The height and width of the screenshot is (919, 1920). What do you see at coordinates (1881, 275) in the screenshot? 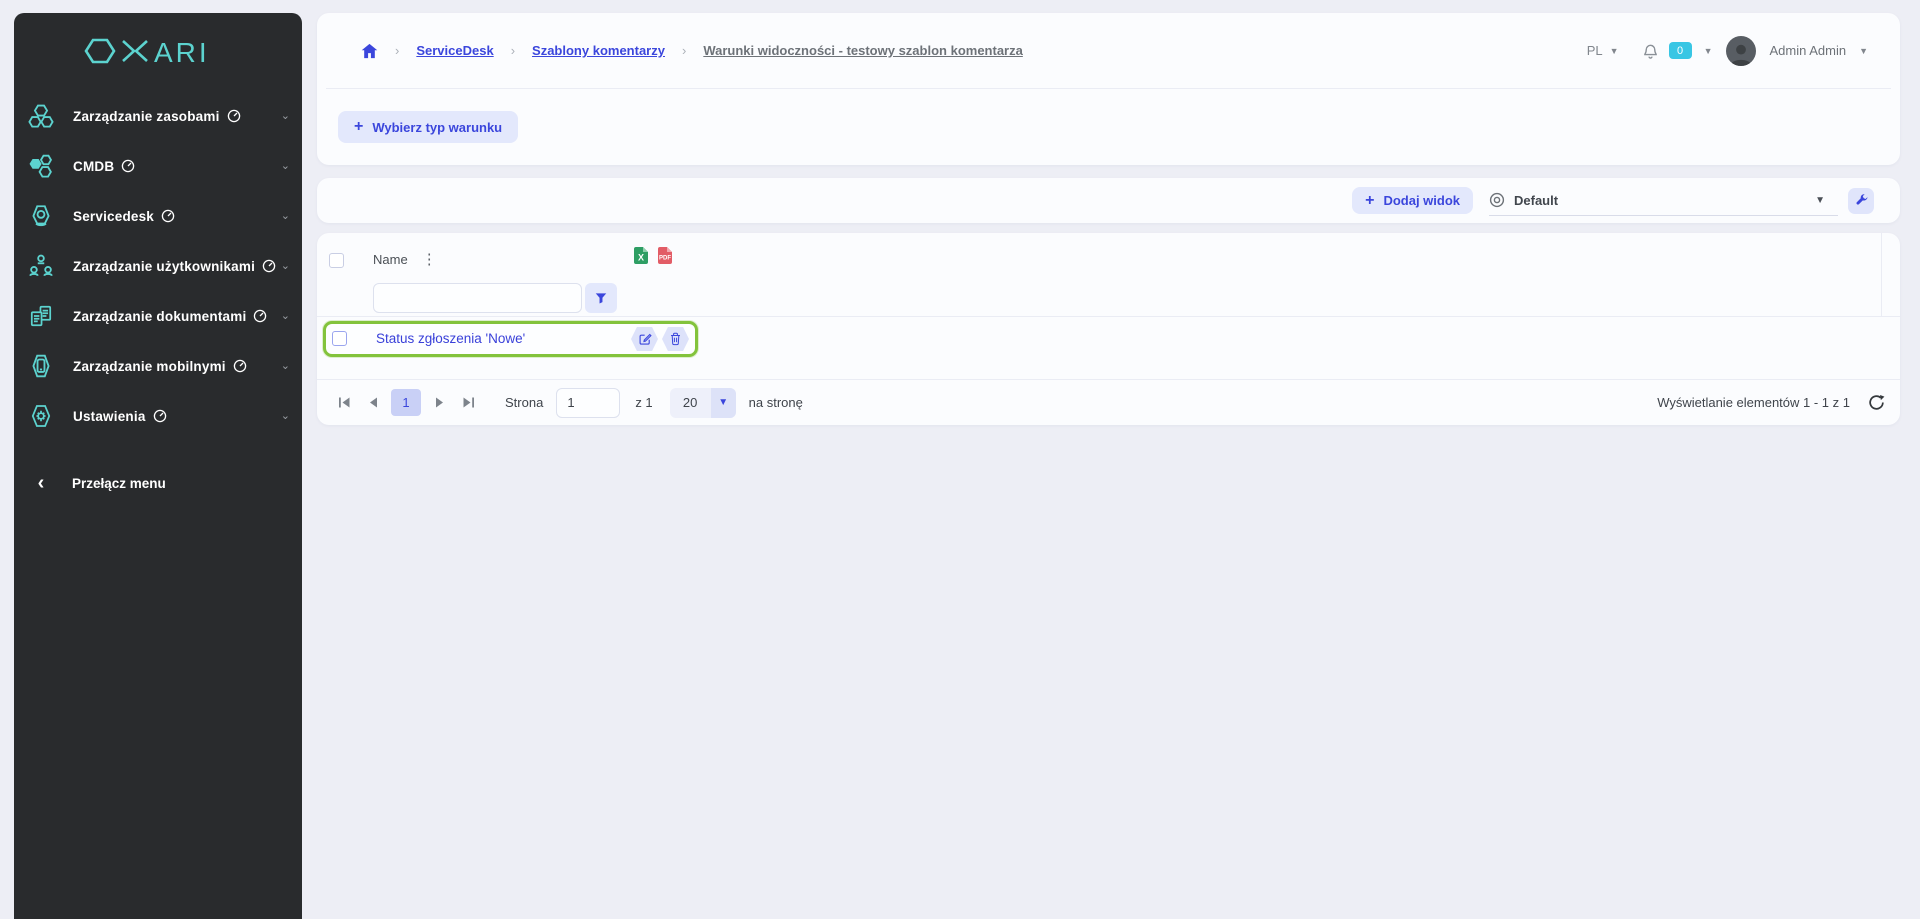
I see `divider` at bounding box center [1881, 275].